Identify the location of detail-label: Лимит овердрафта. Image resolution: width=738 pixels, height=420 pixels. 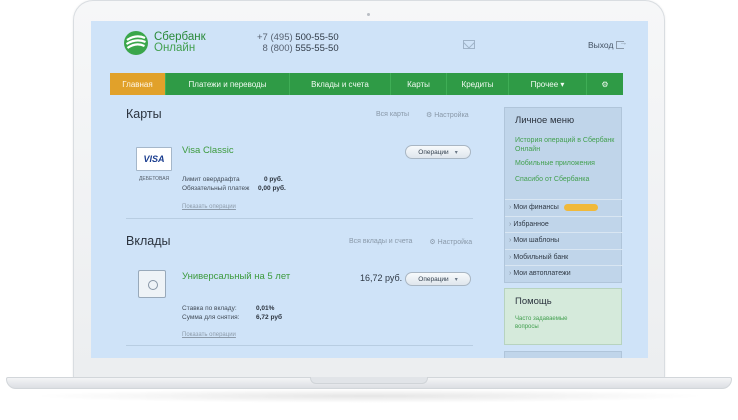
(211, 179).